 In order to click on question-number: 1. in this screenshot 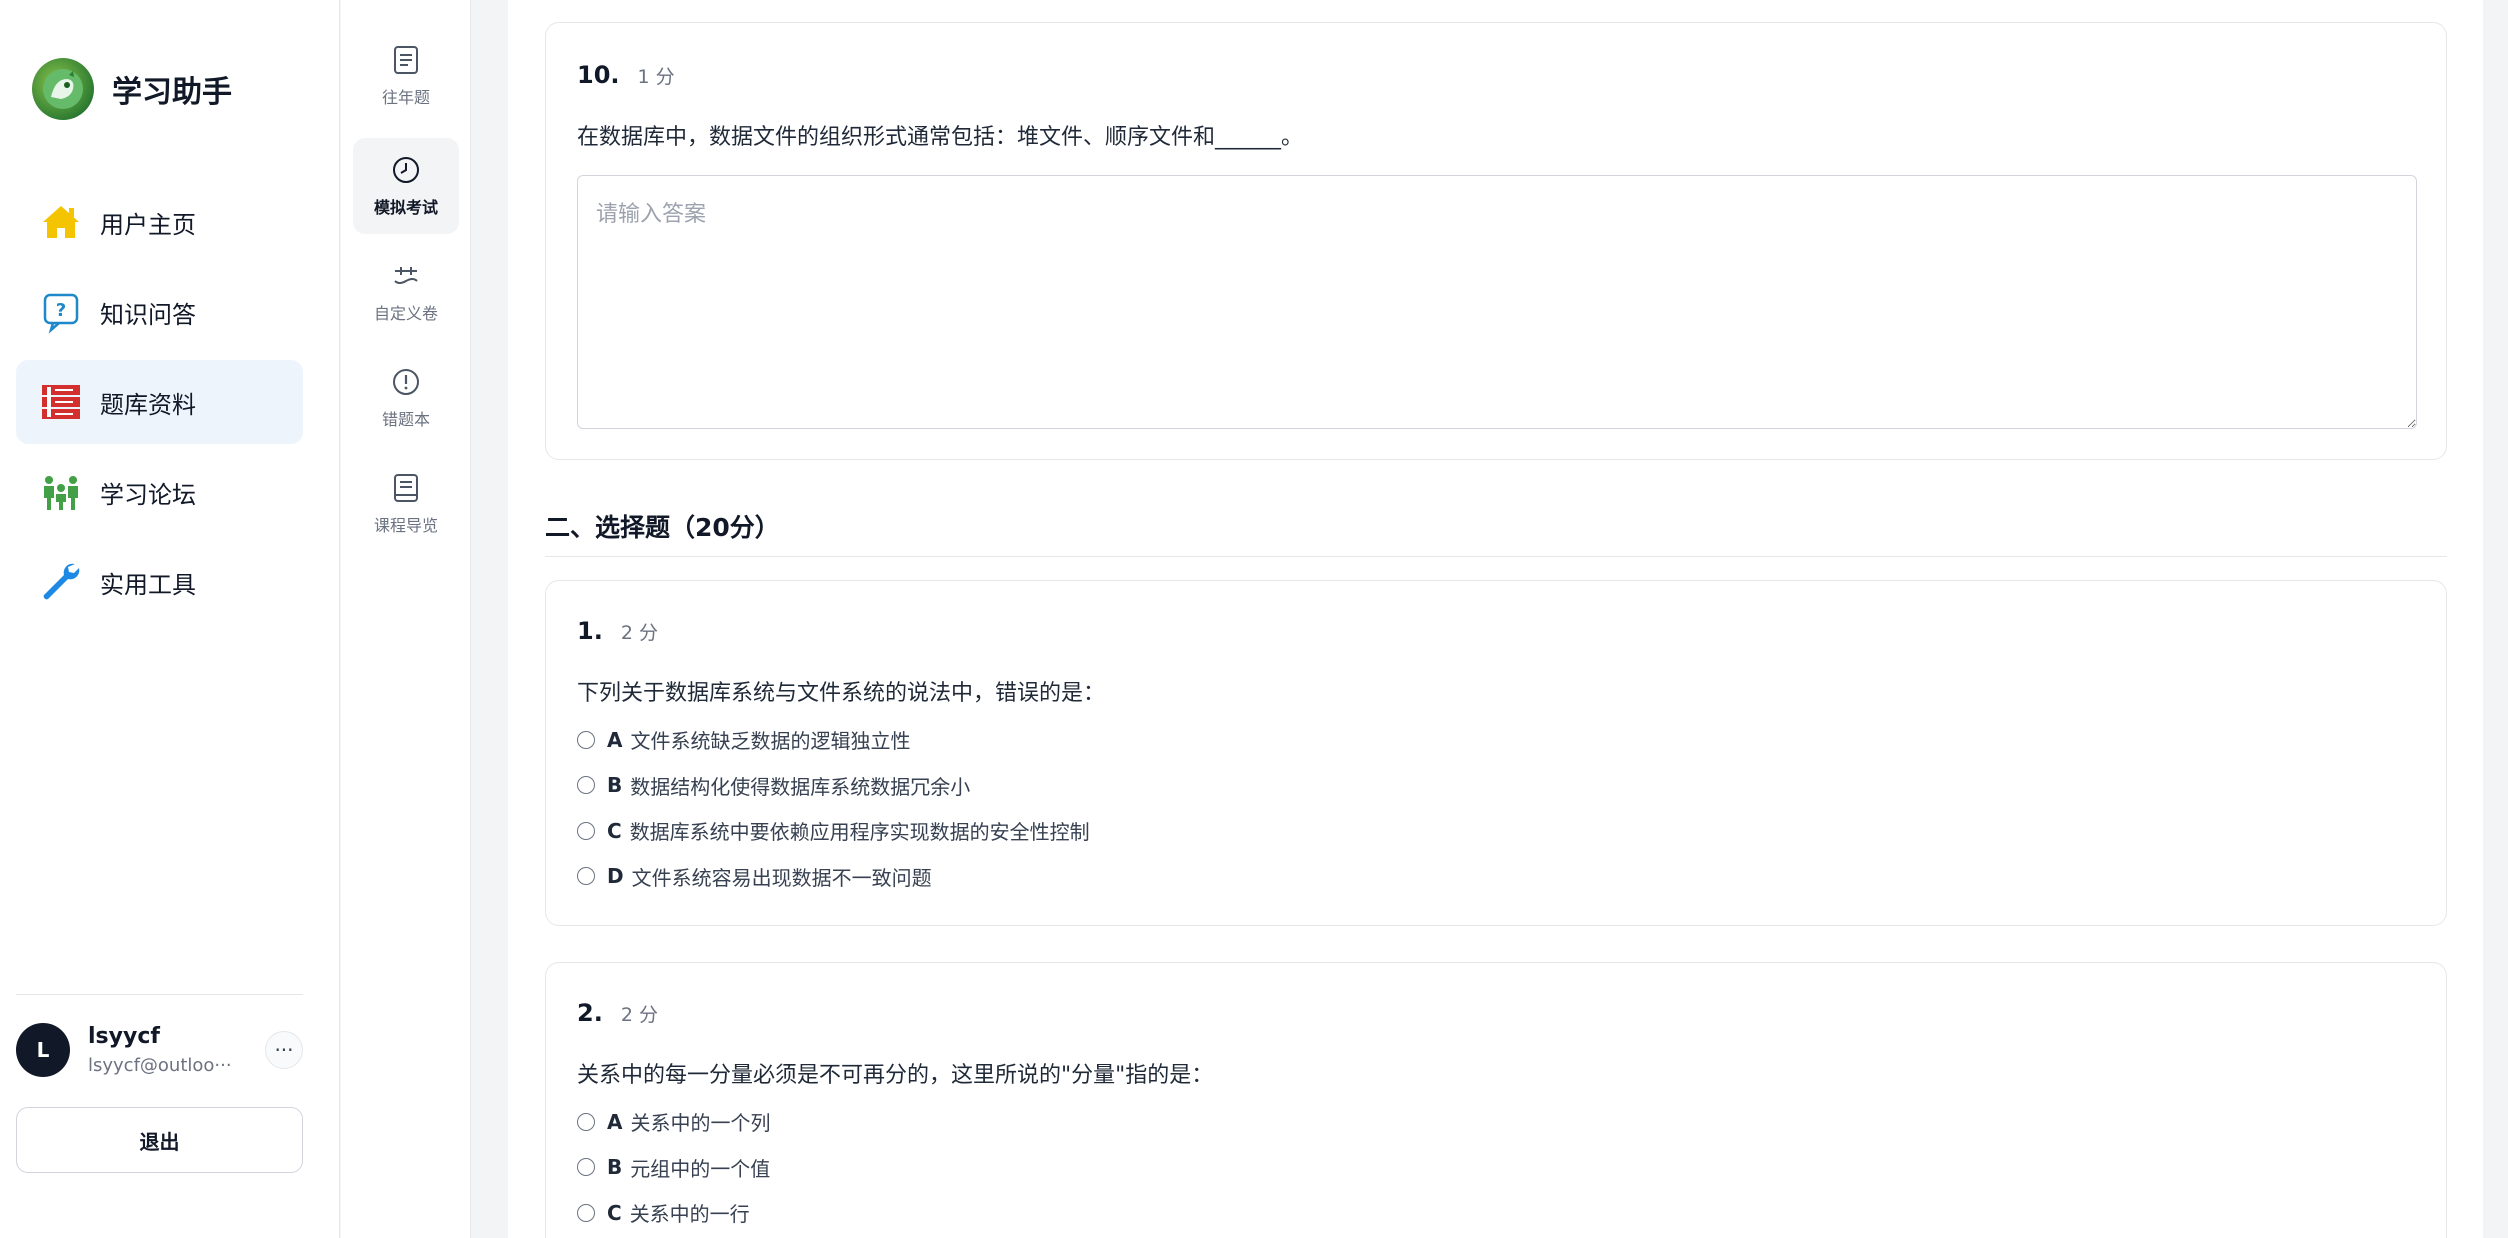, I will do `click(590, 631)`.